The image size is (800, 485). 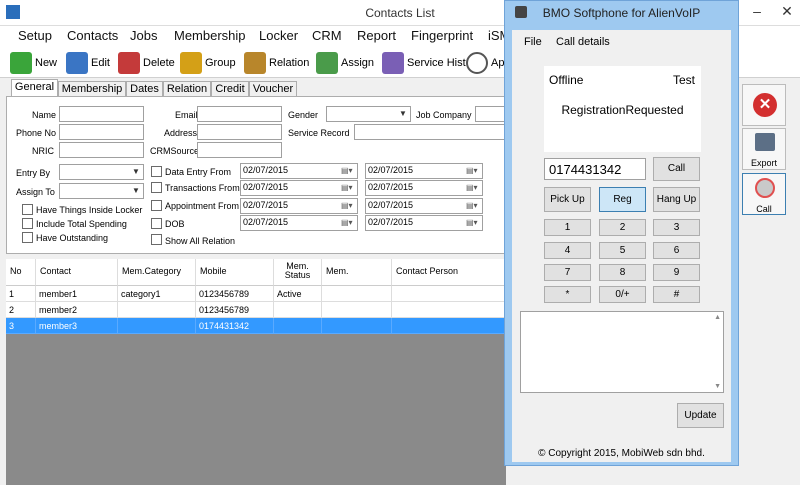 What do you see at coordinates (144, 89) in the screenshot?
I see `tab-dates: Dates` at bounding box center [144, 89].